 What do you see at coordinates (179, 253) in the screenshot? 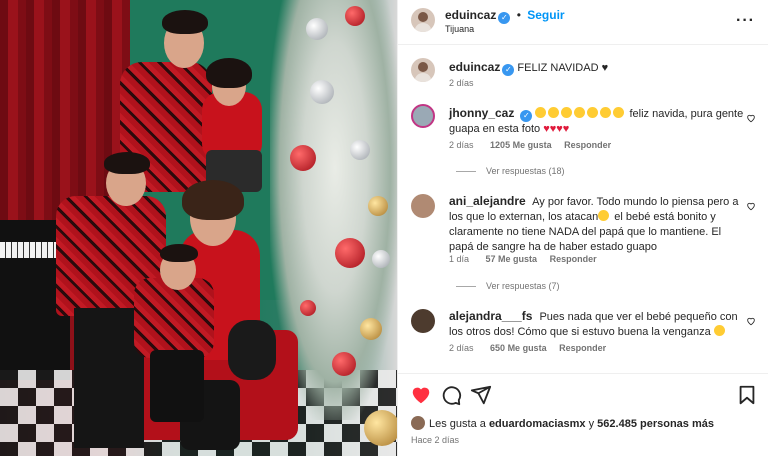
I see `baby-hair` at bounding box center [179, 253].